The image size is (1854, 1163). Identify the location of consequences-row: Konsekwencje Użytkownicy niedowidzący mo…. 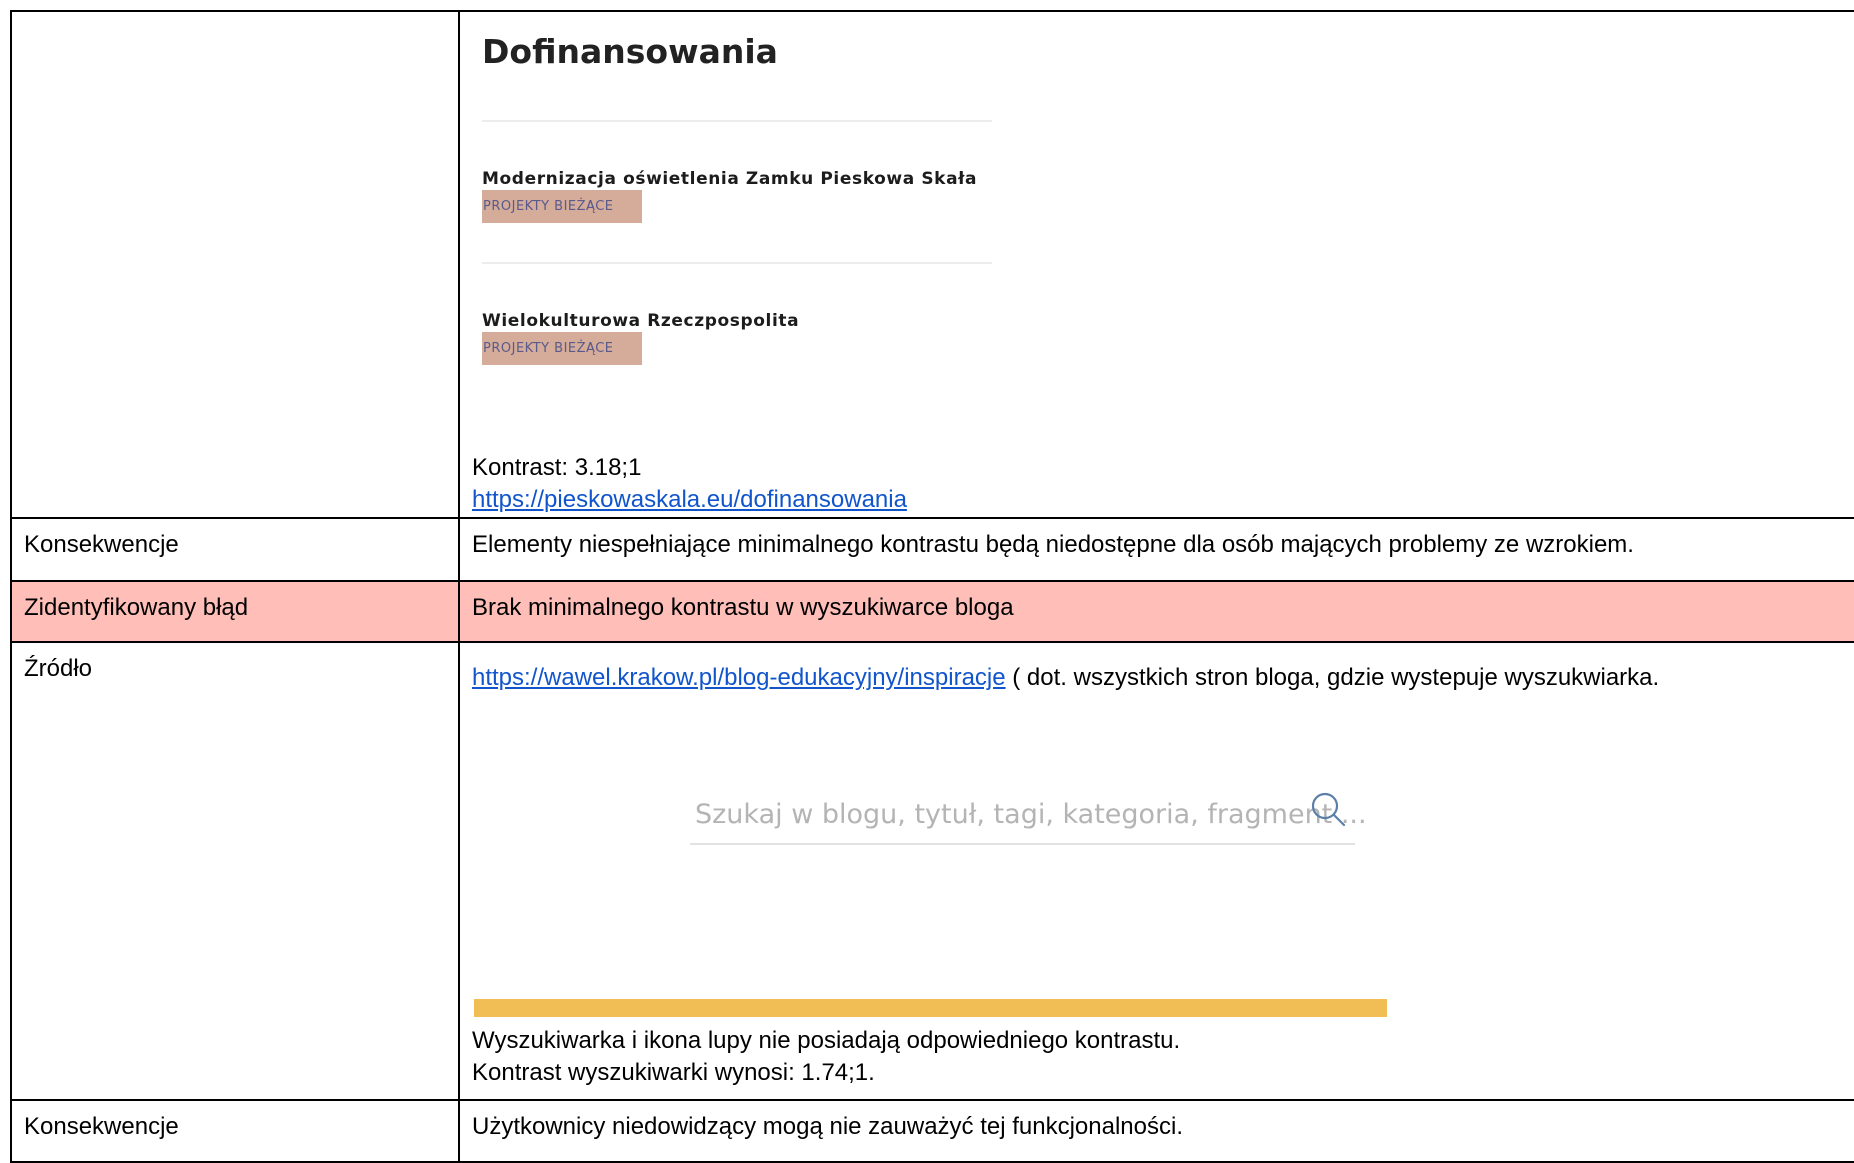
(932, 1131).